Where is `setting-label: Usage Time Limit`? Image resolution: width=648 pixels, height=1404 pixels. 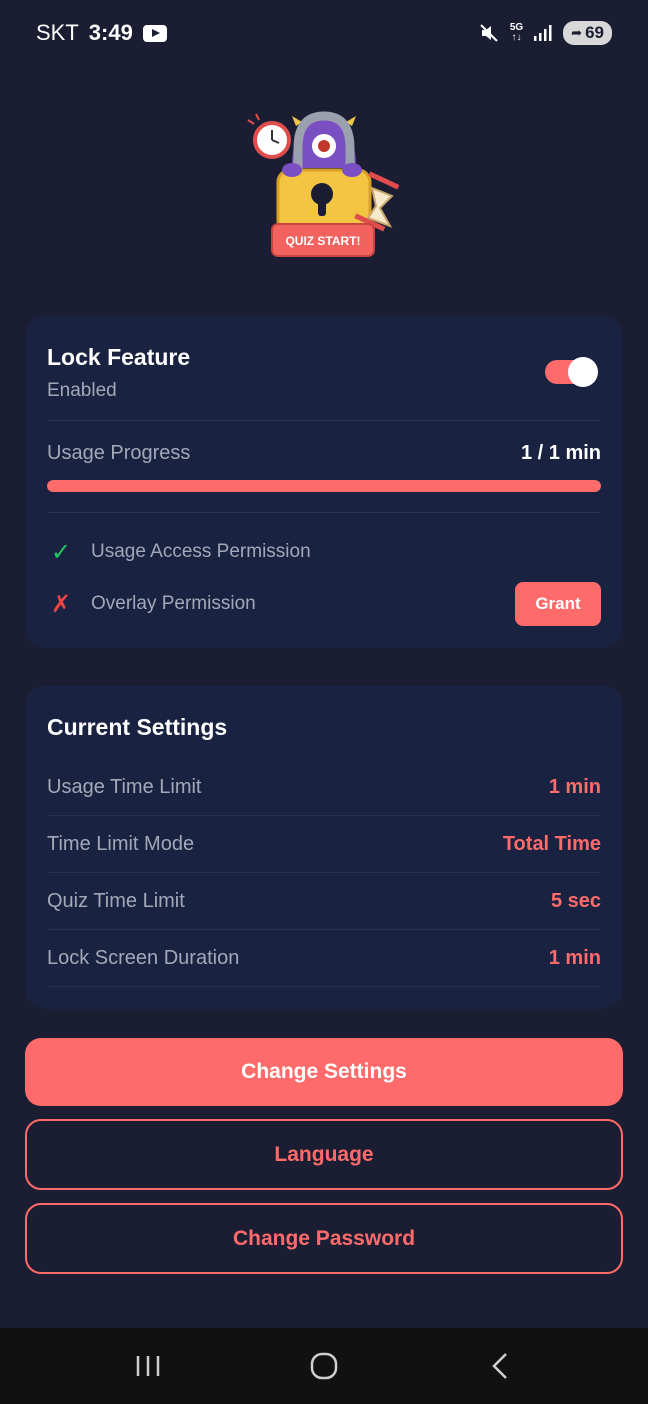
setting-label: Usage Time Limit is located at coordinates (124, 786).